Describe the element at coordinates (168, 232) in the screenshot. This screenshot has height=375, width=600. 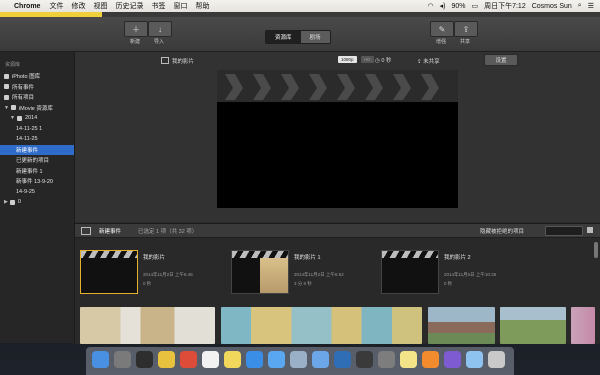
I see `selection-count: 已选定 1 项（共 32 项）` at that location.